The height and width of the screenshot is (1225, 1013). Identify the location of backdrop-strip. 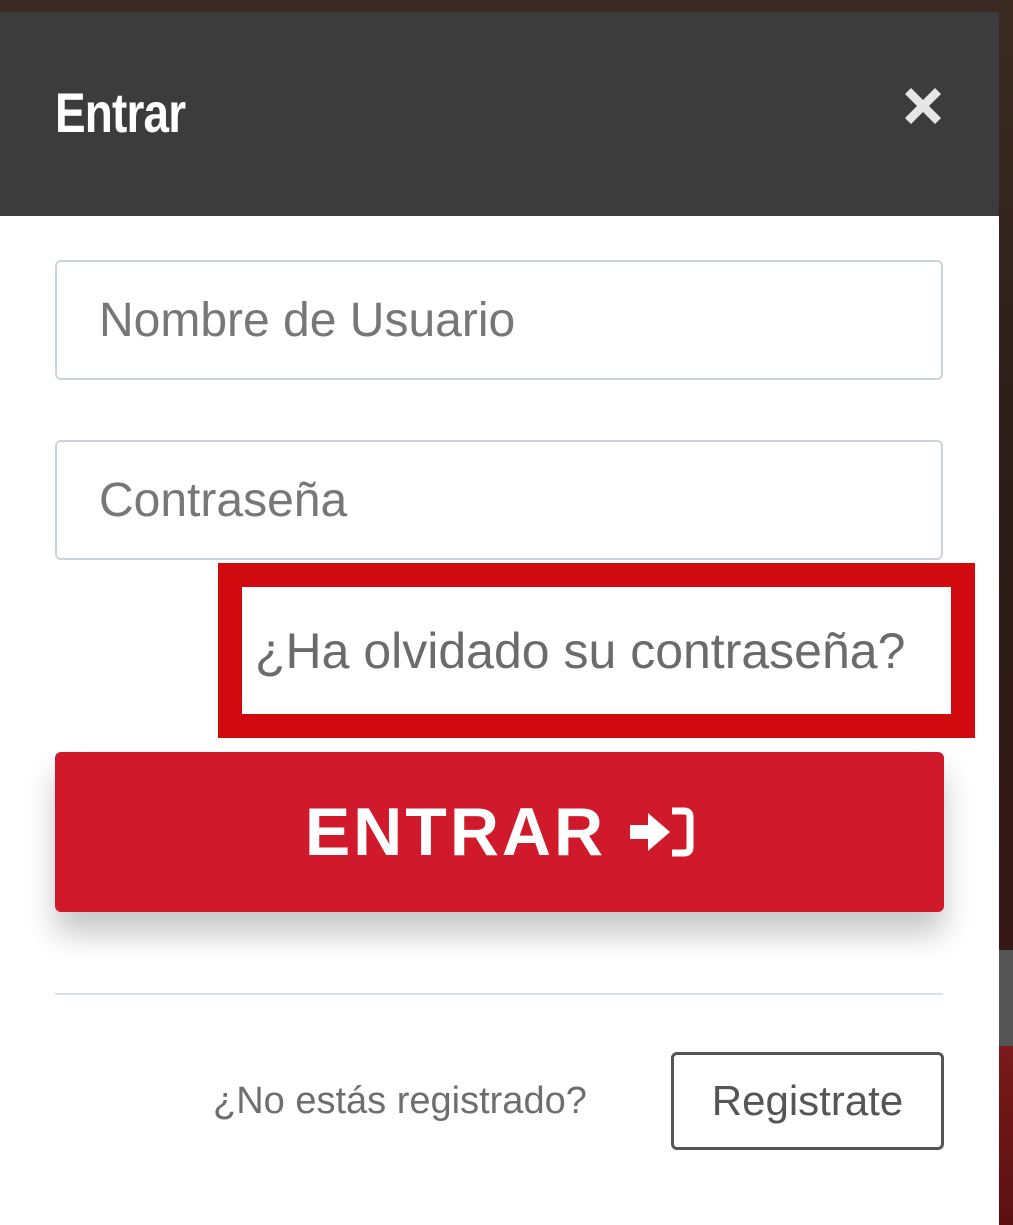
(1006, 1087).